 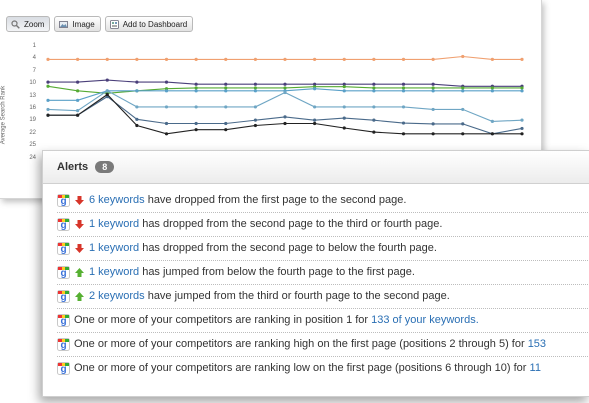 I want to click on keywords-link: 153, so click(x=537, y=344).